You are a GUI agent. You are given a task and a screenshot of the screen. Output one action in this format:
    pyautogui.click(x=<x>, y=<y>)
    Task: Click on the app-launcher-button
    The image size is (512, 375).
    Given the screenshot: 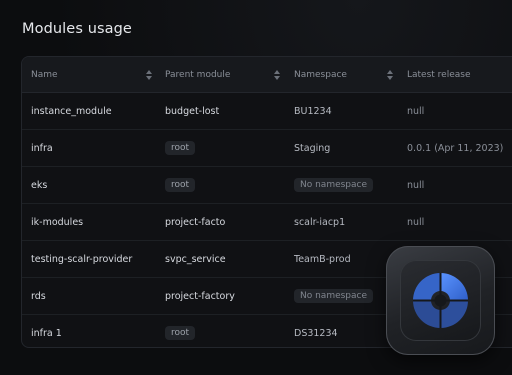 What is the action you would take?
    pyautogui.click(x=440, y=300)
    